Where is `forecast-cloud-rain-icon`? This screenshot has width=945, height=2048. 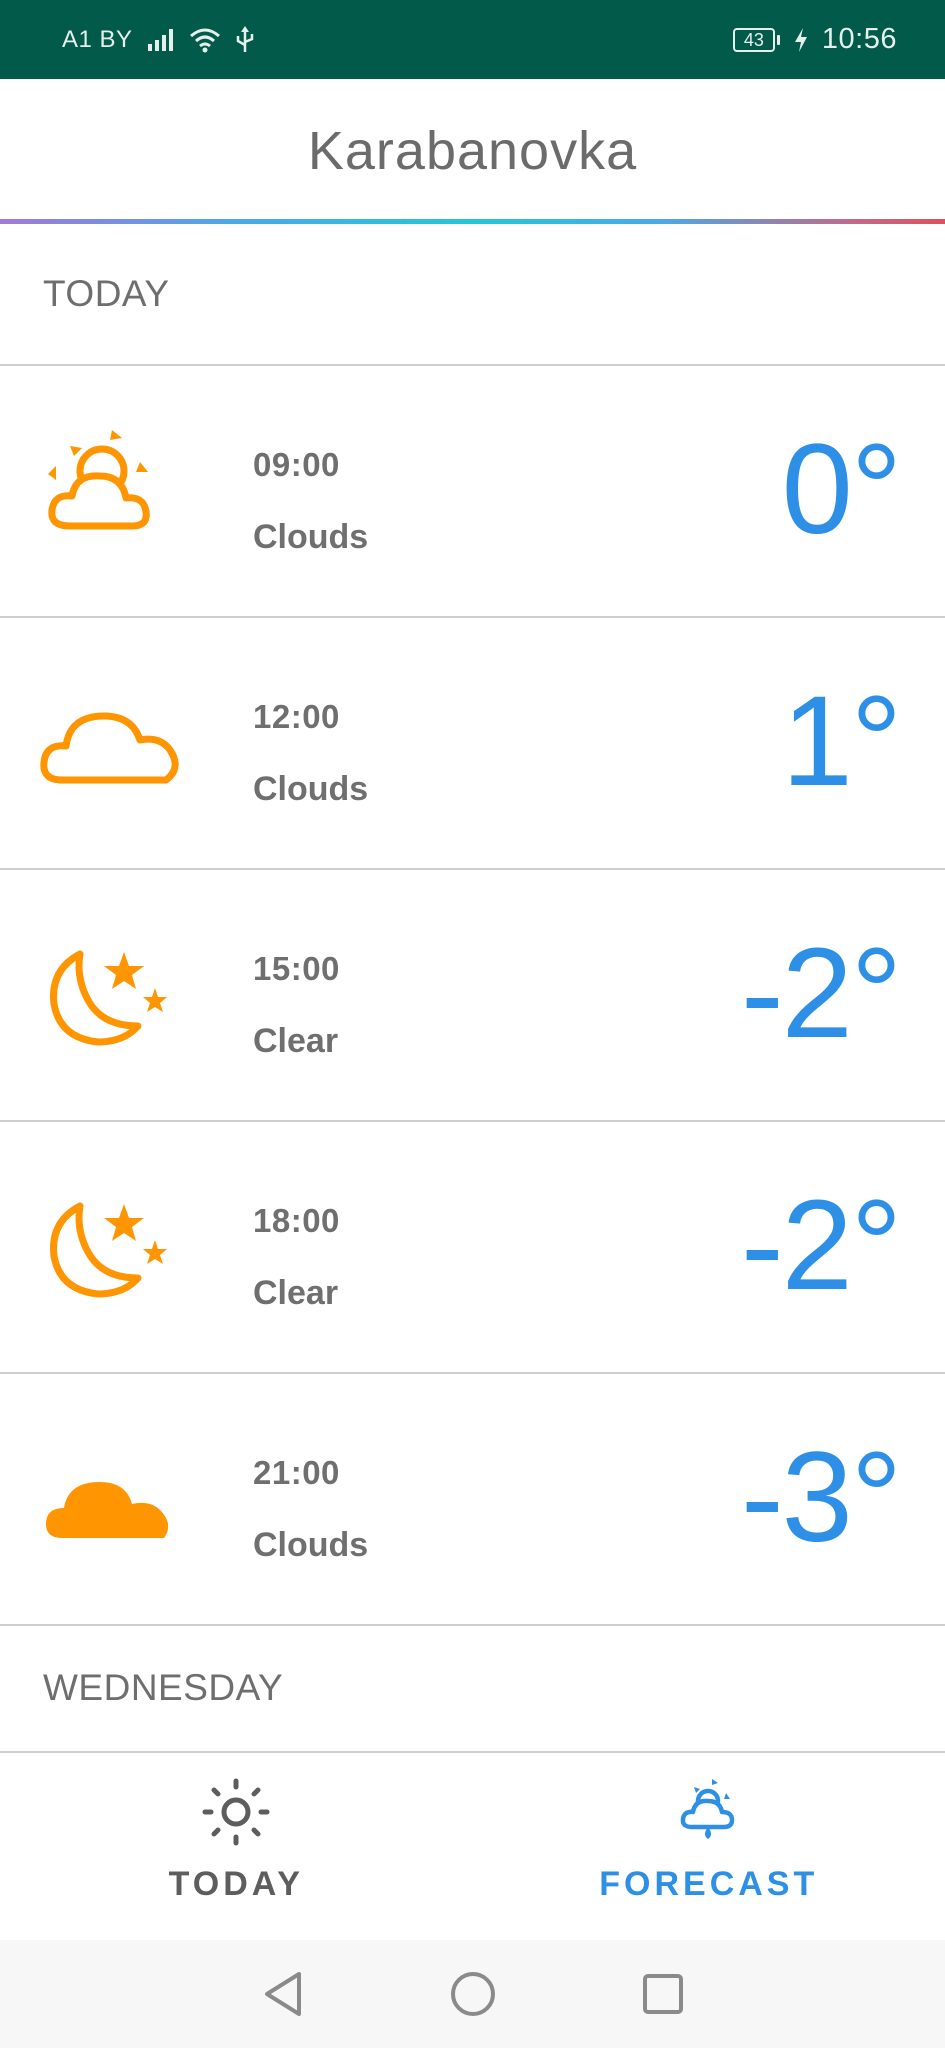
forecast-cloud-rain-icon is located at coordinates (709, 1812).